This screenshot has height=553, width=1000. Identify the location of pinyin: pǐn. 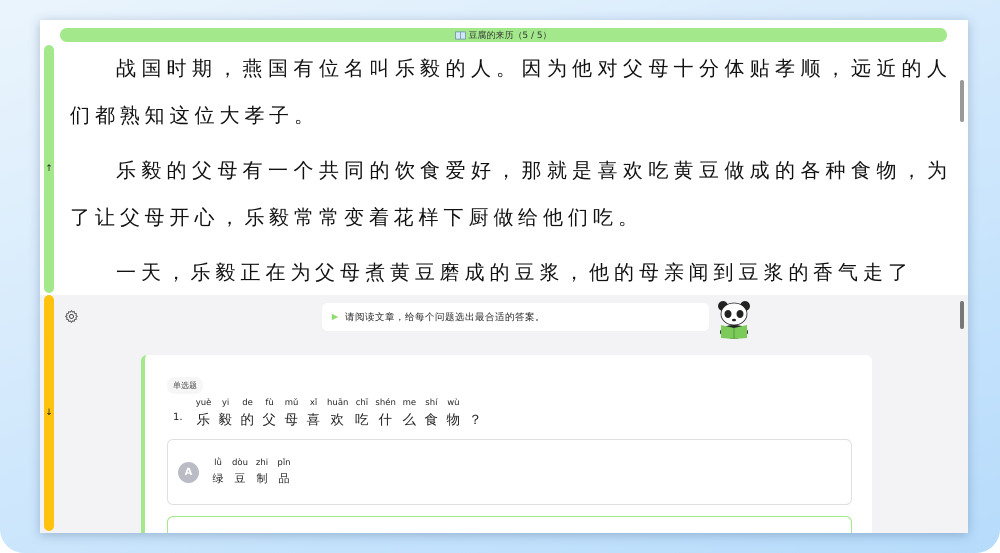
(284, 464).